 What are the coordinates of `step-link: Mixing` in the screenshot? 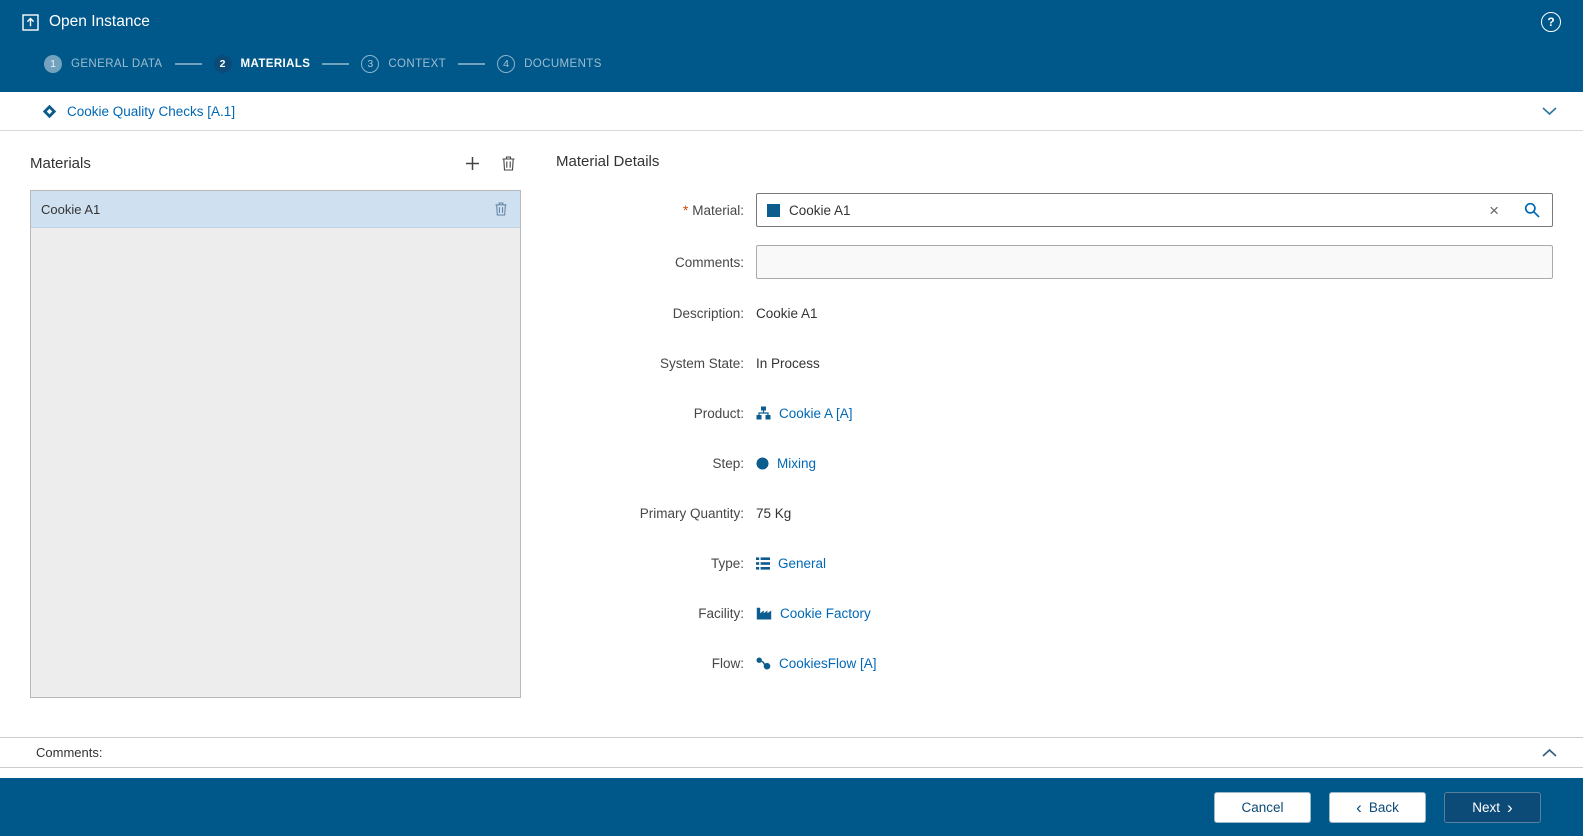 It's located at (796, 463).